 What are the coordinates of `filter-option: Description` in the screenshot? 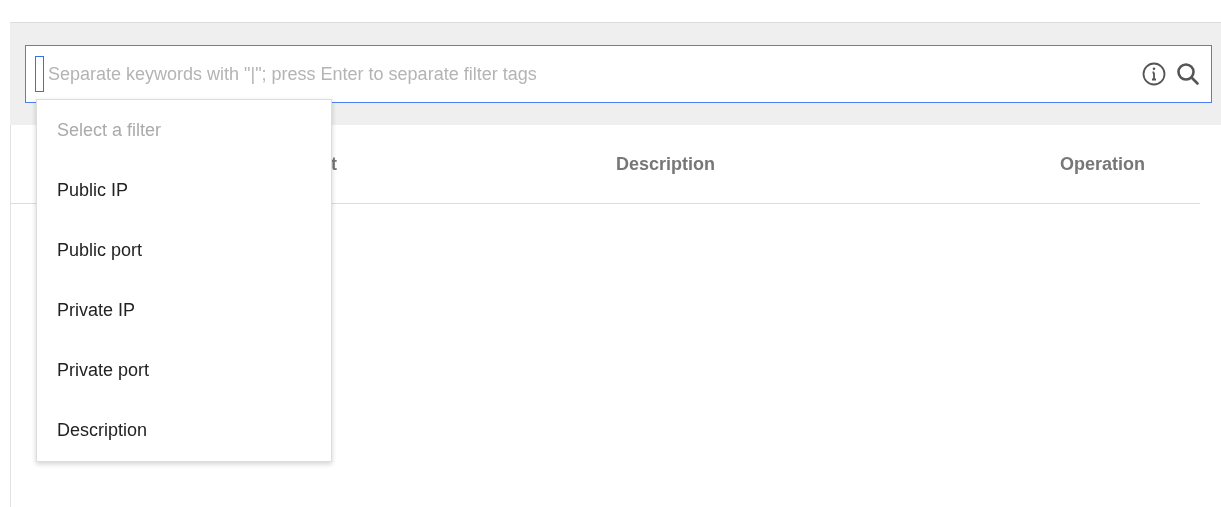 It's located at (184, 430).